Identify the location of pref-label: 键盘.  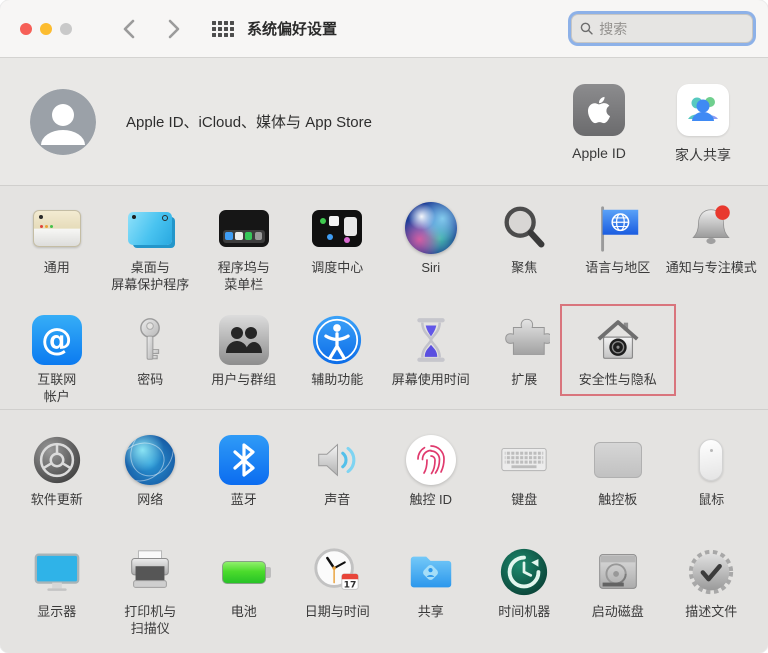
(524, 499).